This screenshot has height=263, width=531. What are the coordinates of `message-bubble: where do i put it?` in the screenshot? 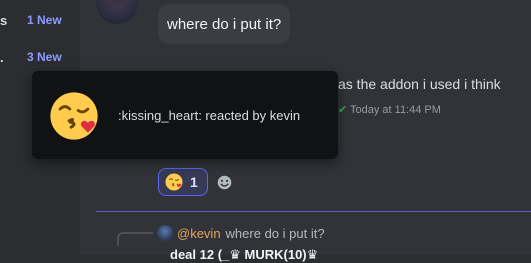 It's located at (224, 24).